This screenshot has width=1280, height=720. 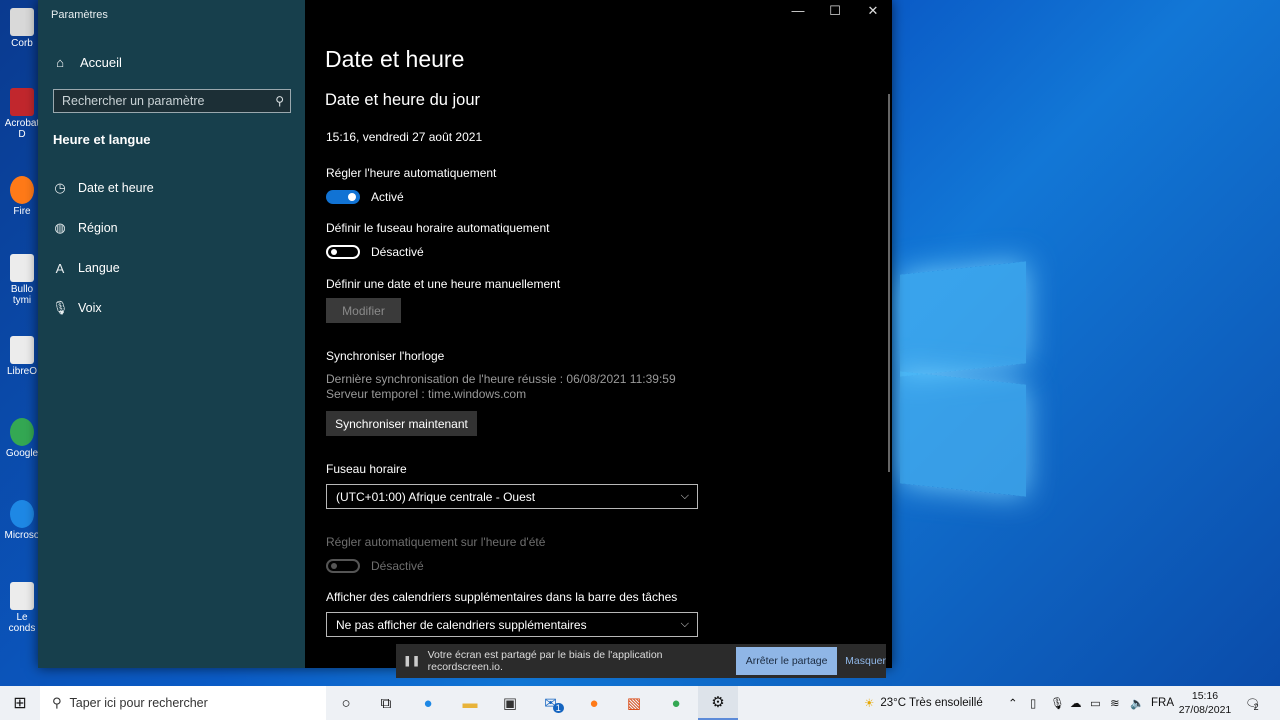 I want to click on sidebar-item-label: Langue, so click(x=99, y=268).